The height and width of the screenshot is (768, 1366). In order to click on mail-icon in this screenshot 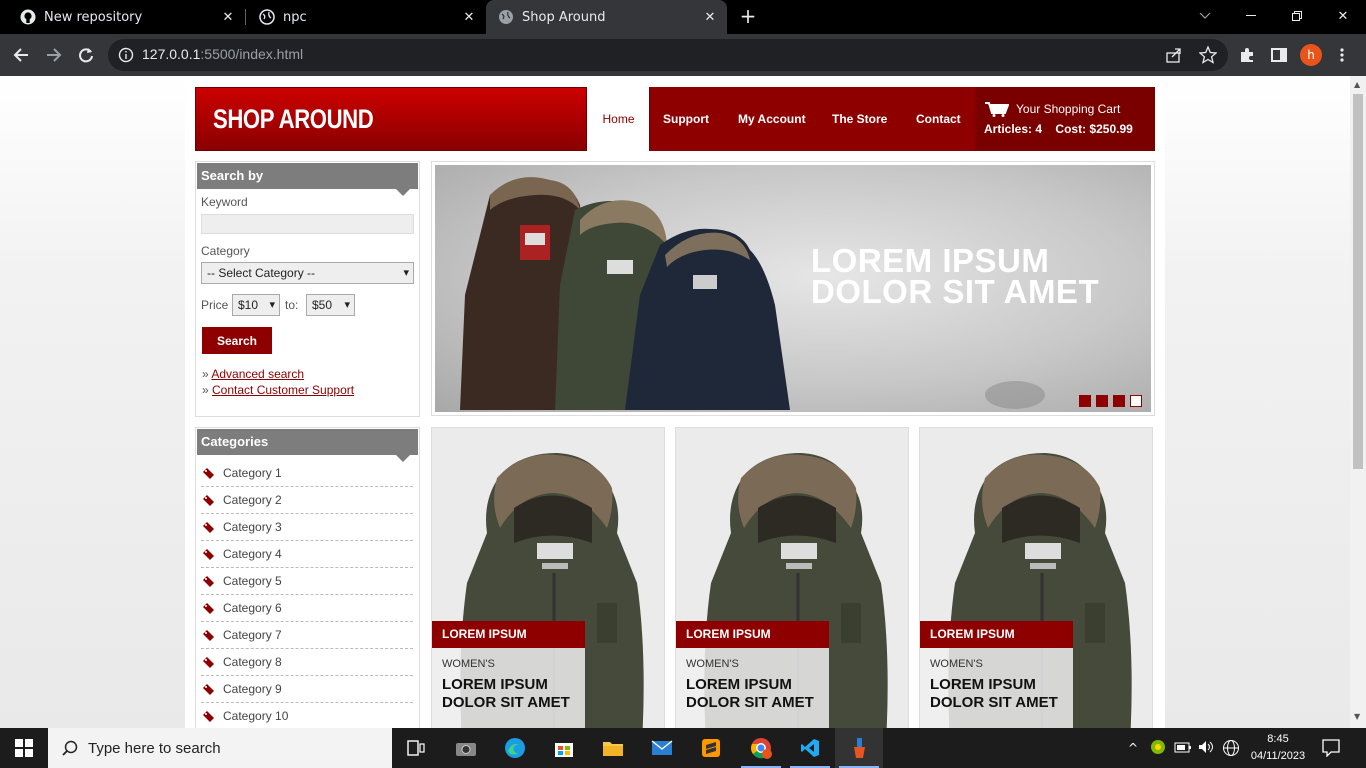, I will do `click(662, 748)`.